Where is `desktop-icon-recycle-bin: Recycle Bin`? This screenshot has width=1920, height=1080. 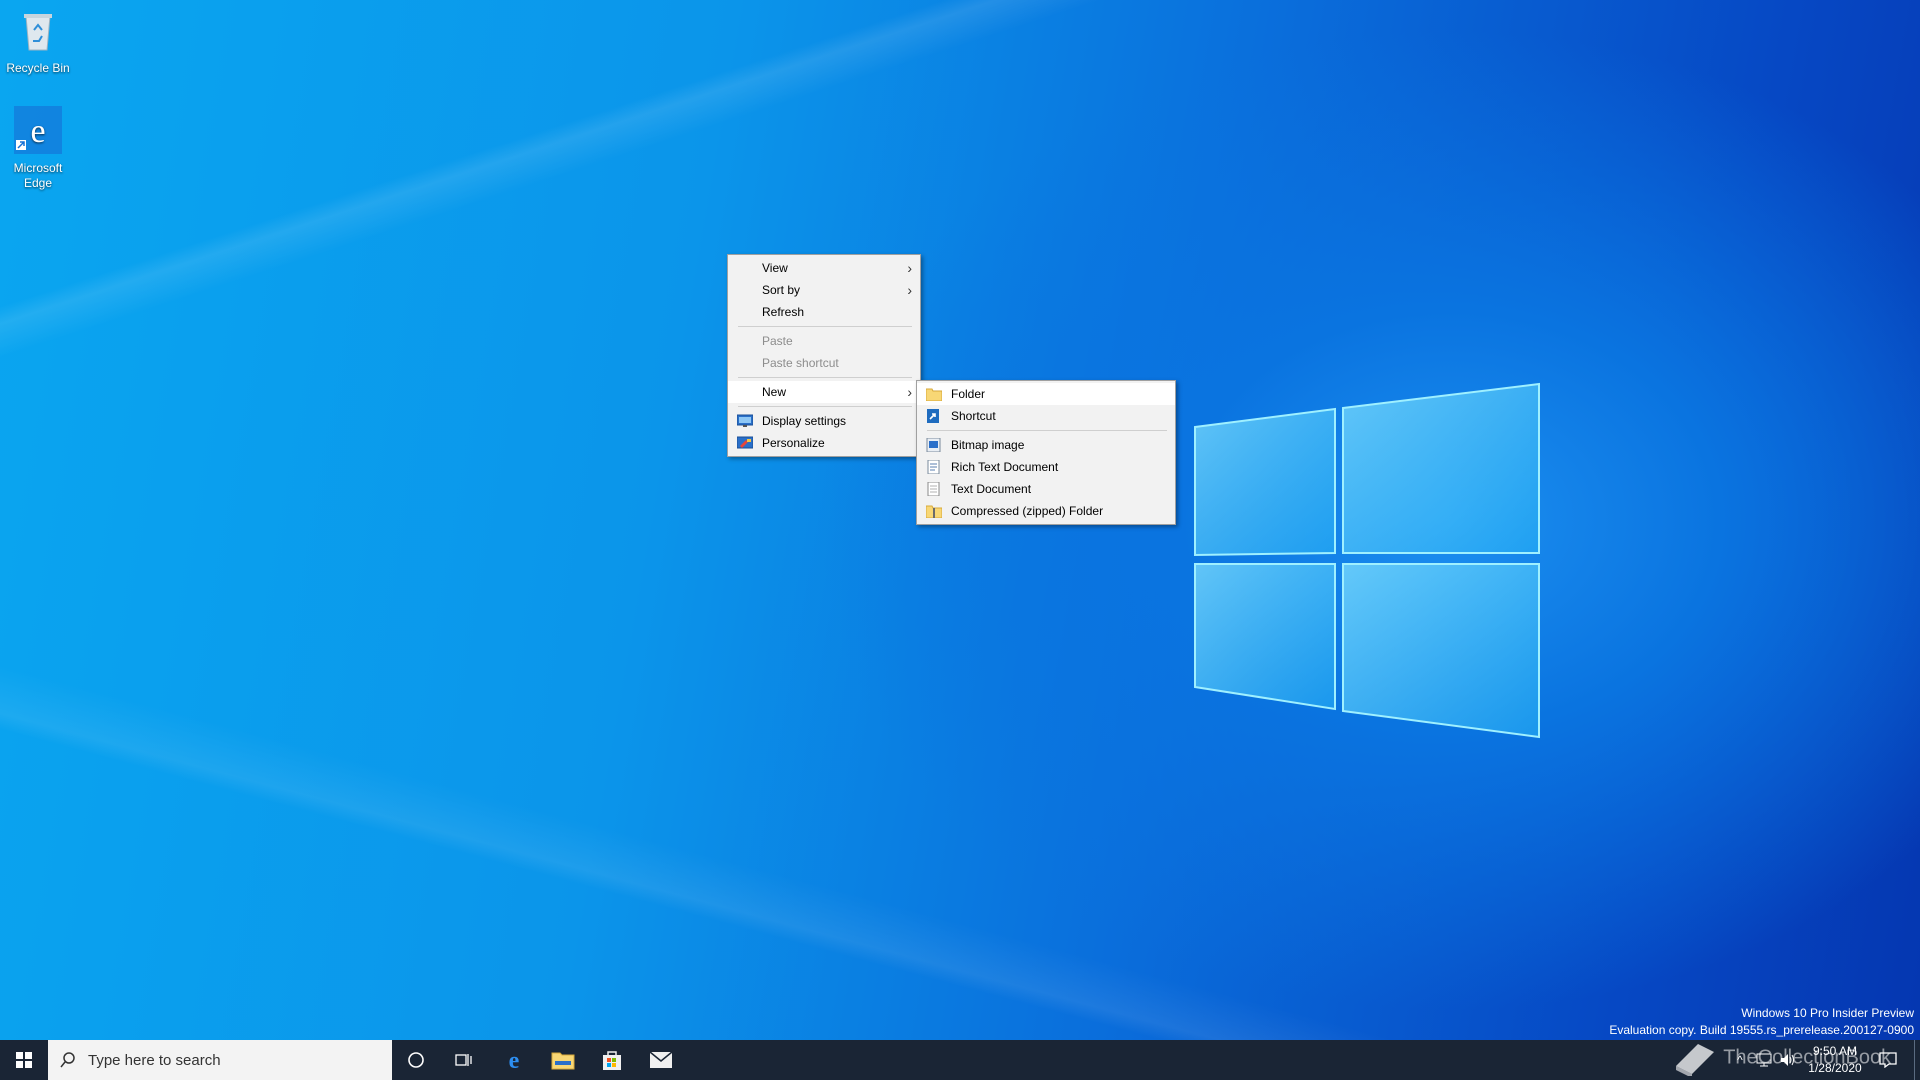 desktop-icon-recycle-bin: Recycle Bin is located at coordinates (38, 41).